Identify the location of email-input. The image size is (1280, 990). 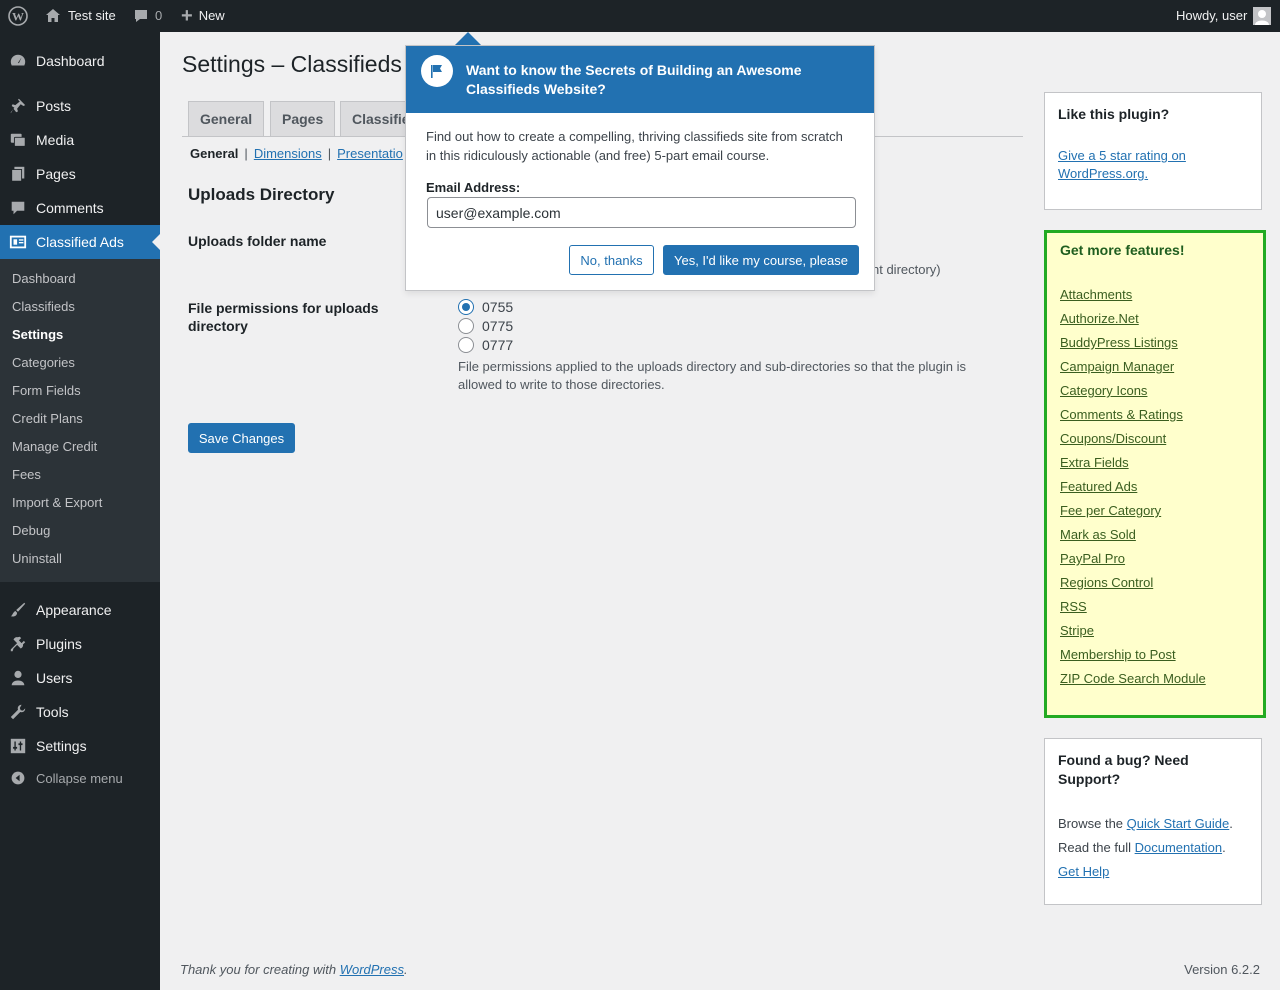
(641, 212).